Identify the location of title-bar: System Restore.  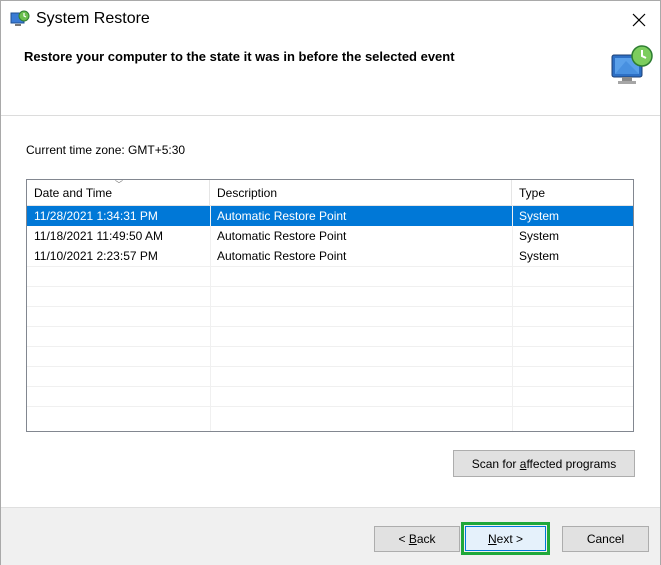
(330, 20).